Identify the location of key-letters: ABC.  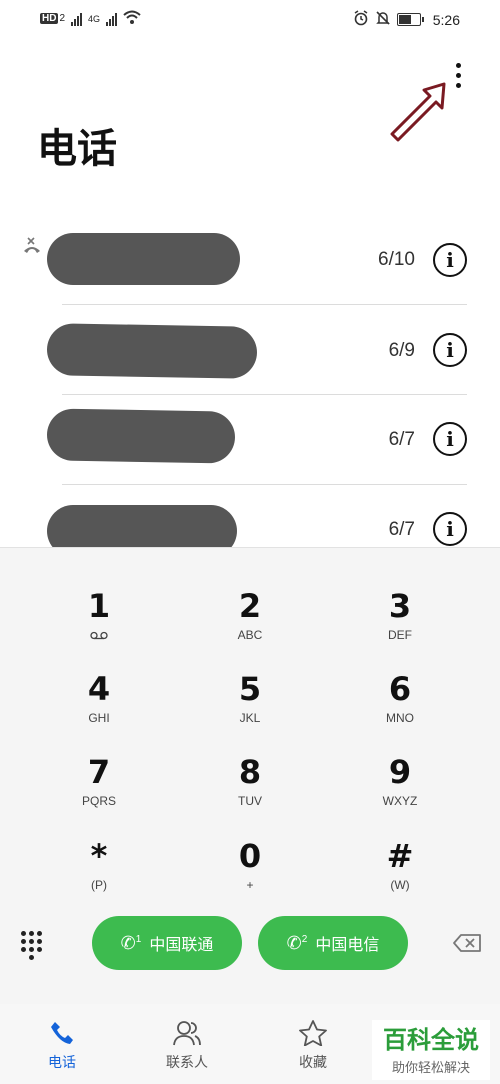
(250, 635).